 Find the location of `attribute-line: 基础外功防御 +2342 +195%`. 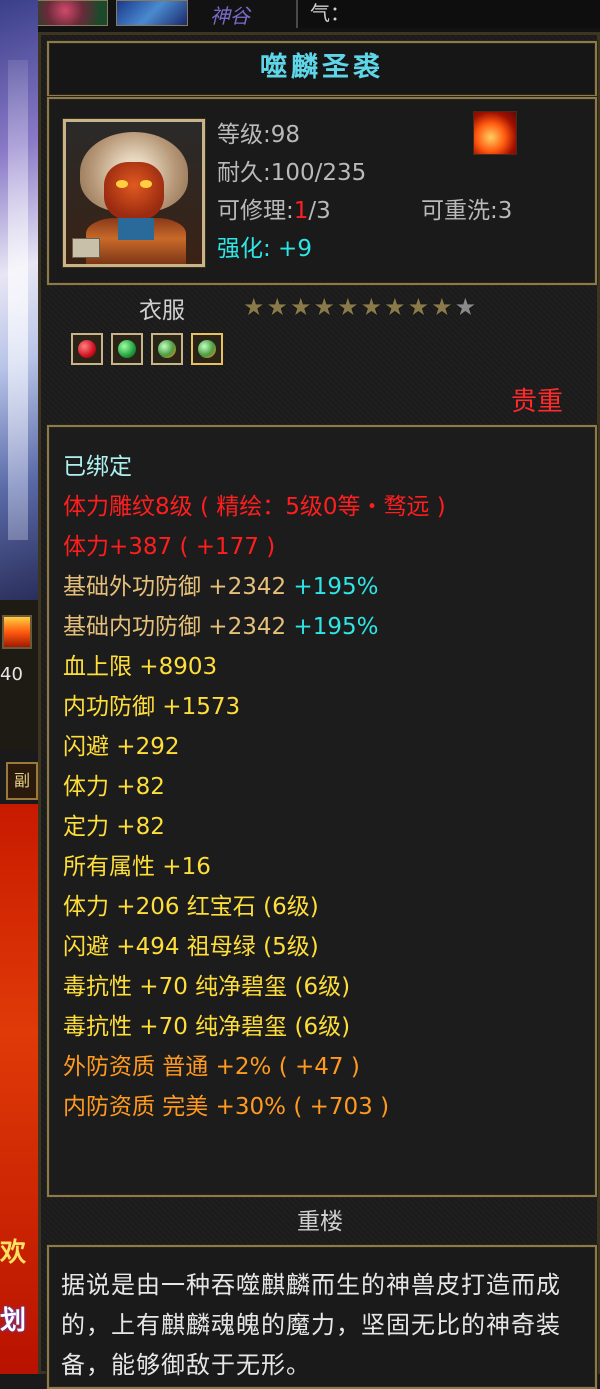

attribute-line: 基础外功防御 +2342 +195% is located at coordinates (254, 587).